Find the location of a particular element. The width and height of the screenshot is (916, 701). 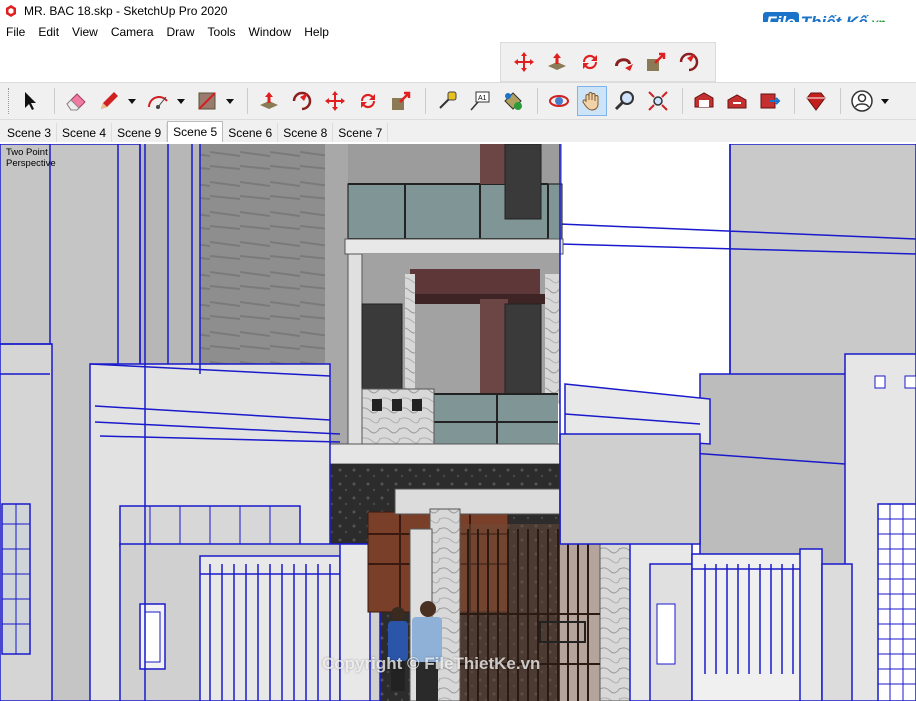

tape-measure-button is located at coordinates (447, 101).